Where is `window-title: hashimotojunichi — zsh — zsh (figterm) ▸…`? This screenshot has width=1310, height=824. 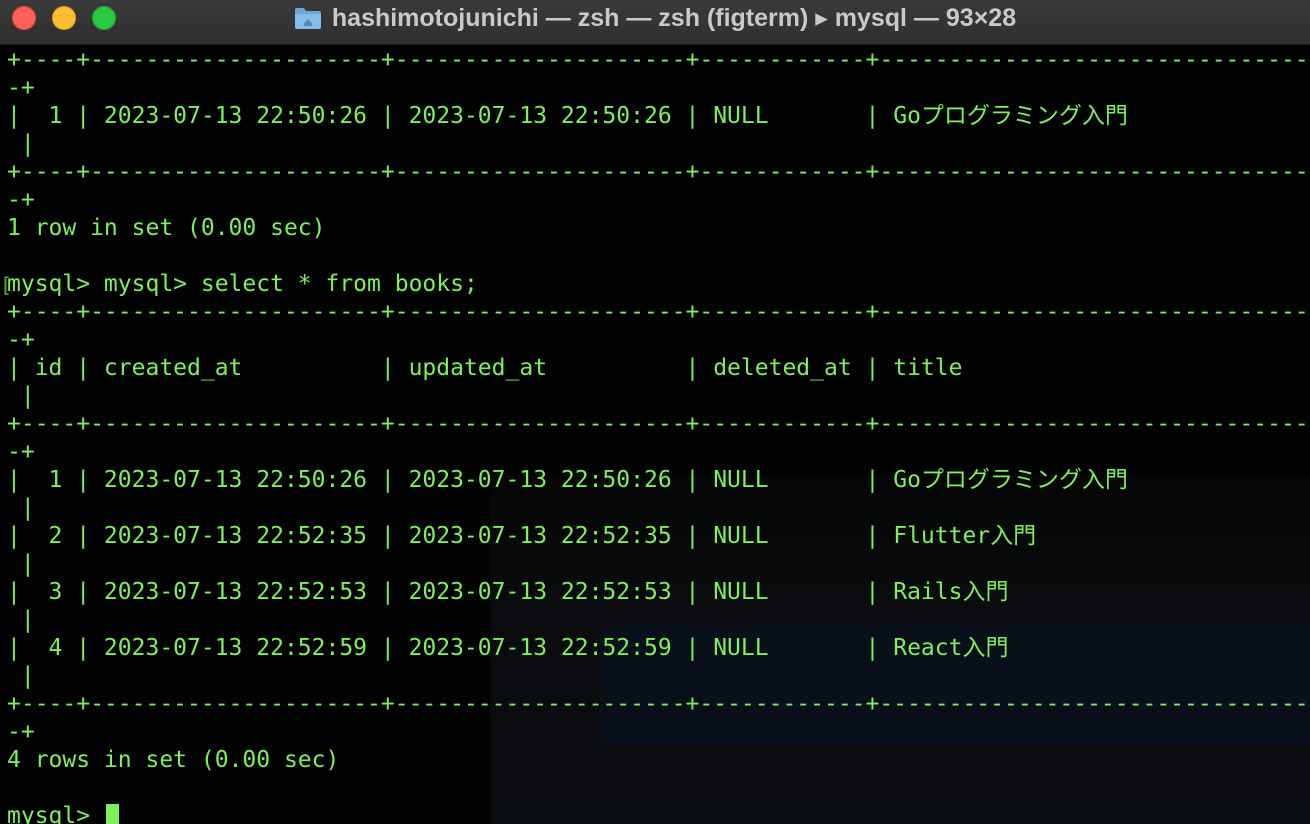 window-title: hashimotojunichi — zsh — zsh (figterm) ▸… is located at coordinates (674, 18).